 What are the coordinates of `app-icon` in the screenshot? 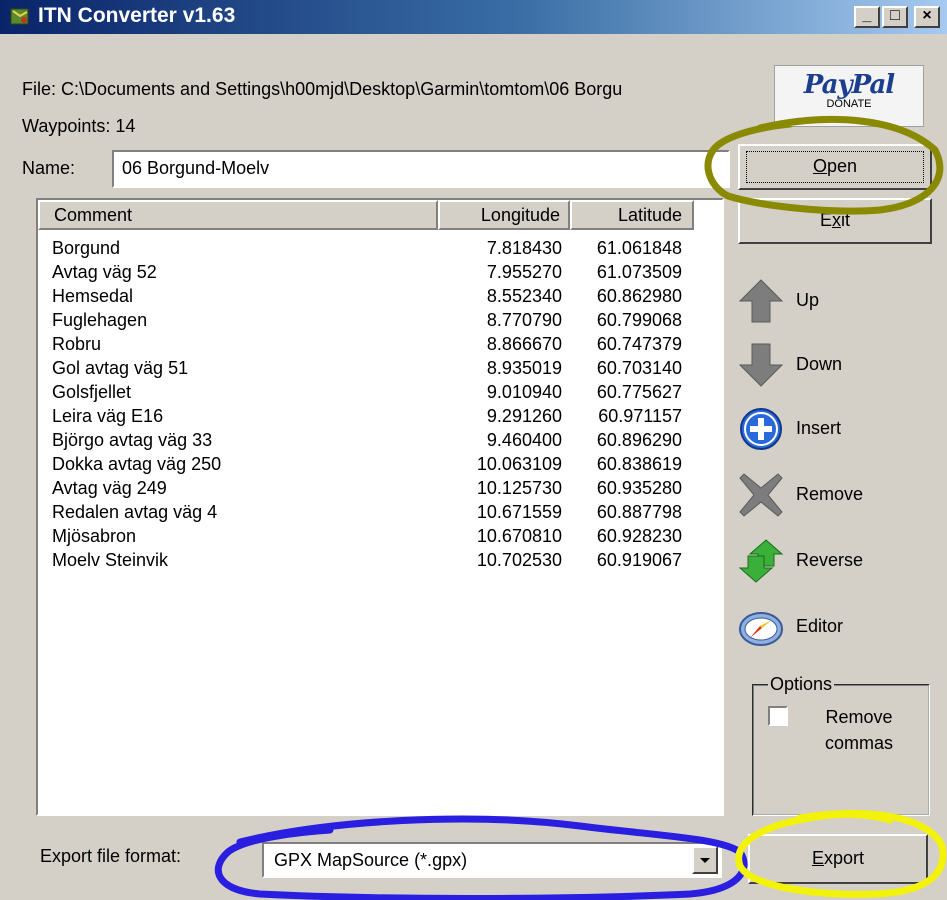 It's located at (19, 16).